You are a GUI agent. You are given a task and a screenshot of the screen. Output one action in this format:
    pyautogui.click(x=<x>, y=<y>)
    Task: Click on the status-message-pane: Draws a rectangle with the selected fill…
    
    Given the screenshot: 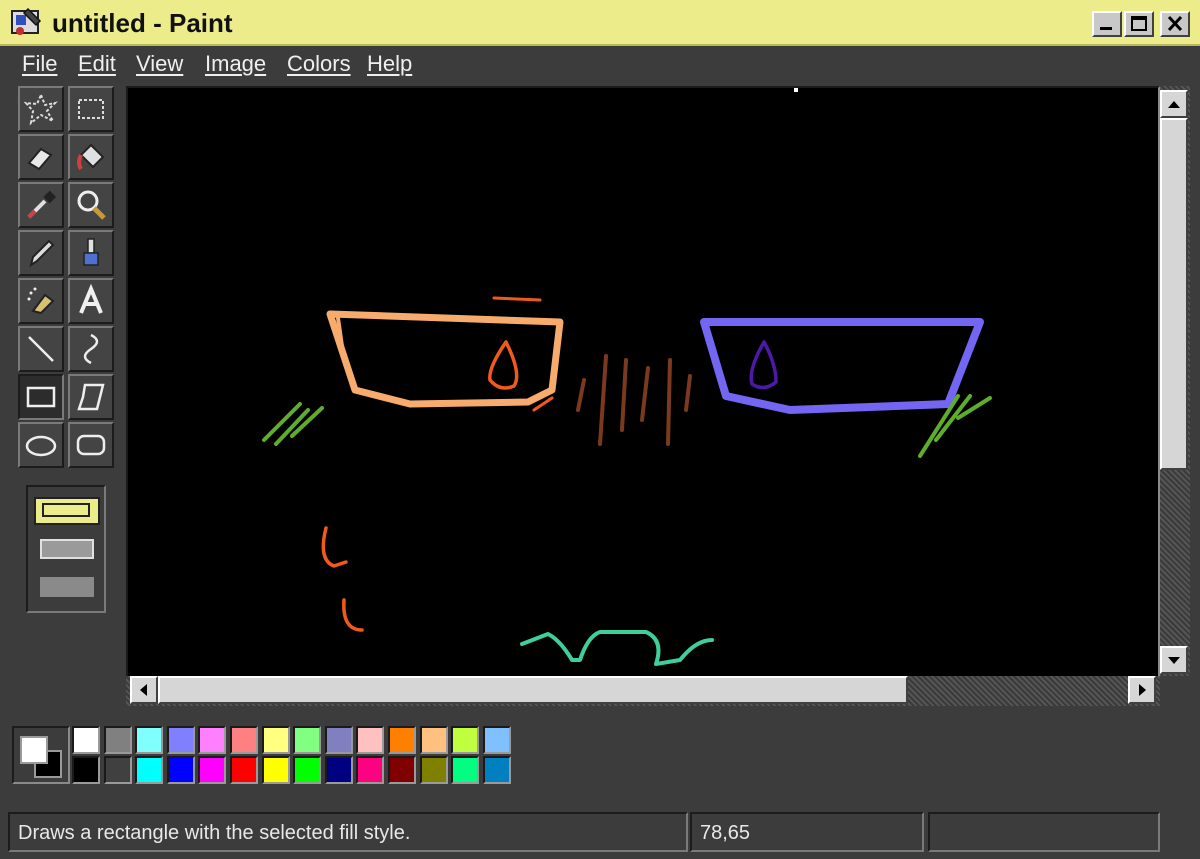 What is the action you would take?
    pyautogui.click(x=348, y=832)
    